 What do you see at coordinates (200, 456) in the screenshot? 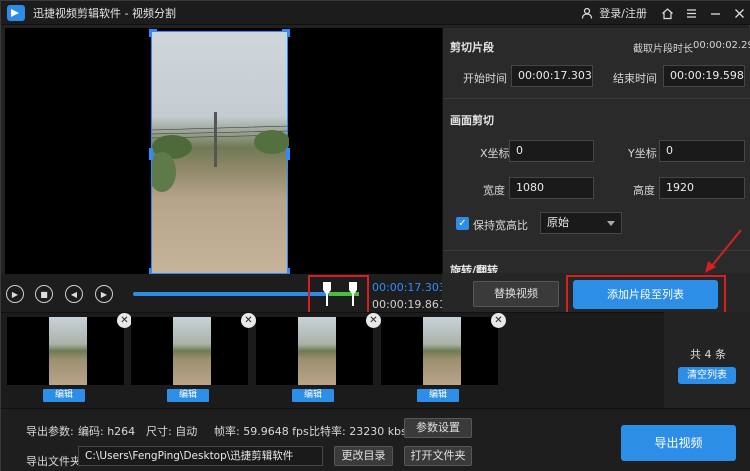
I see `export-folder-field: C:\Users\FengPing\Desktop\迅捷剪辑软件` at bounding box center [200, 456].